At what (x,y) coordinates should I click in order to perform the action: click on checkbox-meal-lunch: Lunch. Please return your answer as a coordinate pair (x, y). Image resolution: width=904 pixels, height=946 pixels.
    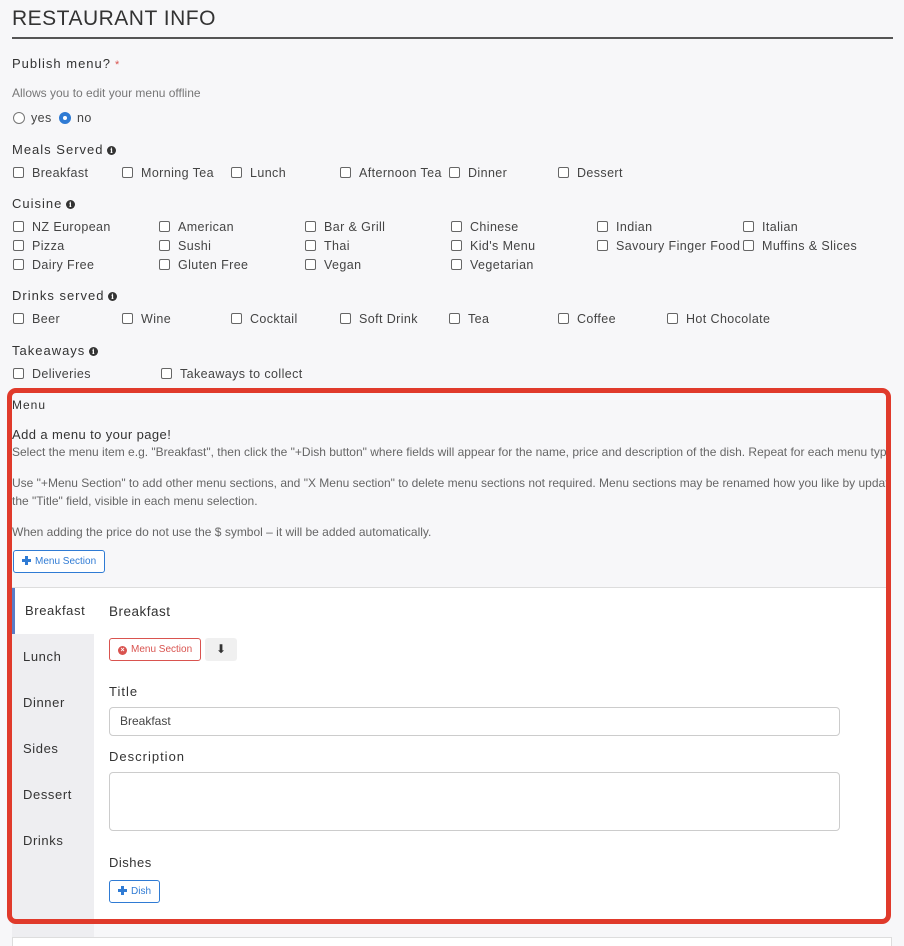
    Looking at the image, I should click on (258, 173).